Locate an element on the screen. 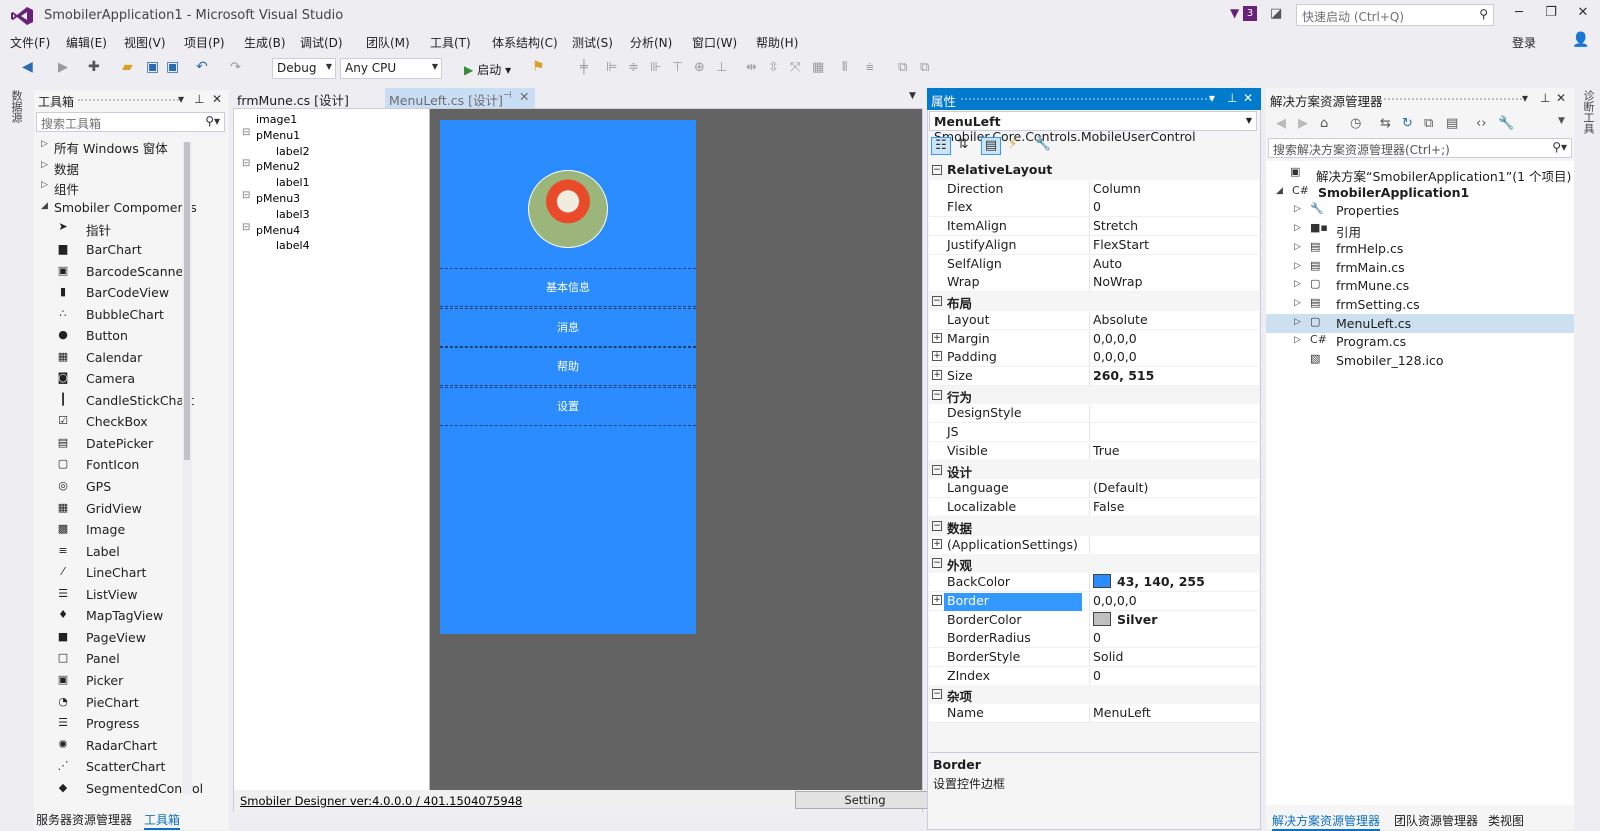 The image size is (1600, 831). property-row: Language (Default) is located at coordinates (1094, 489).